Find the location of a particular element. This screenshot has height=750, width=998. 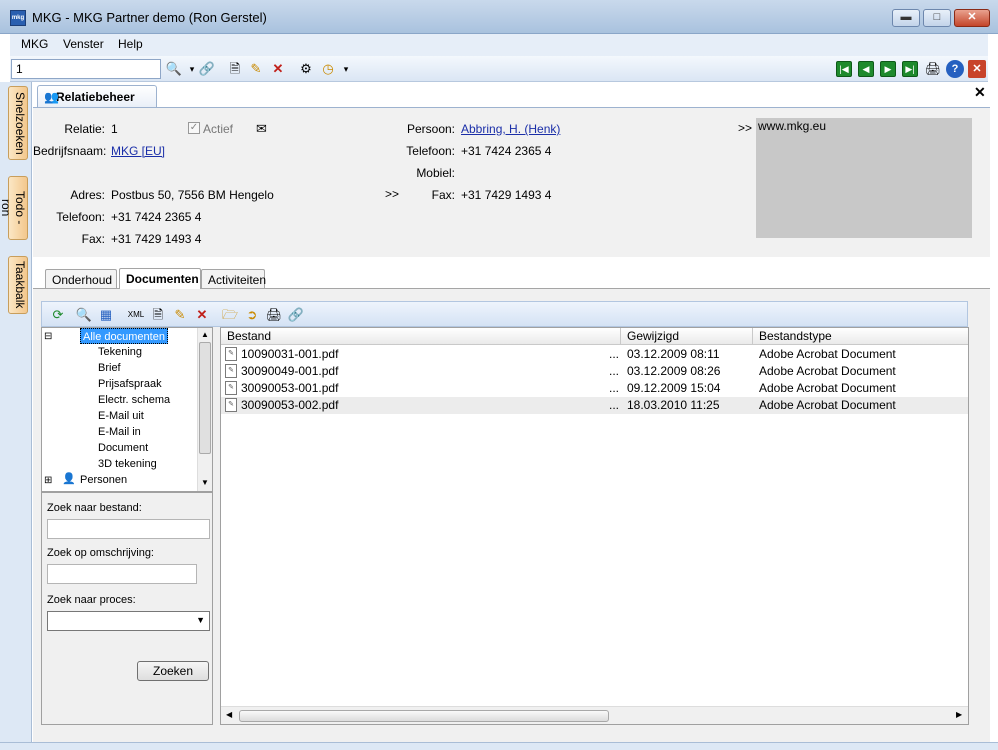

new-document-icon: 🗎 is located at coordinates (235, 69).